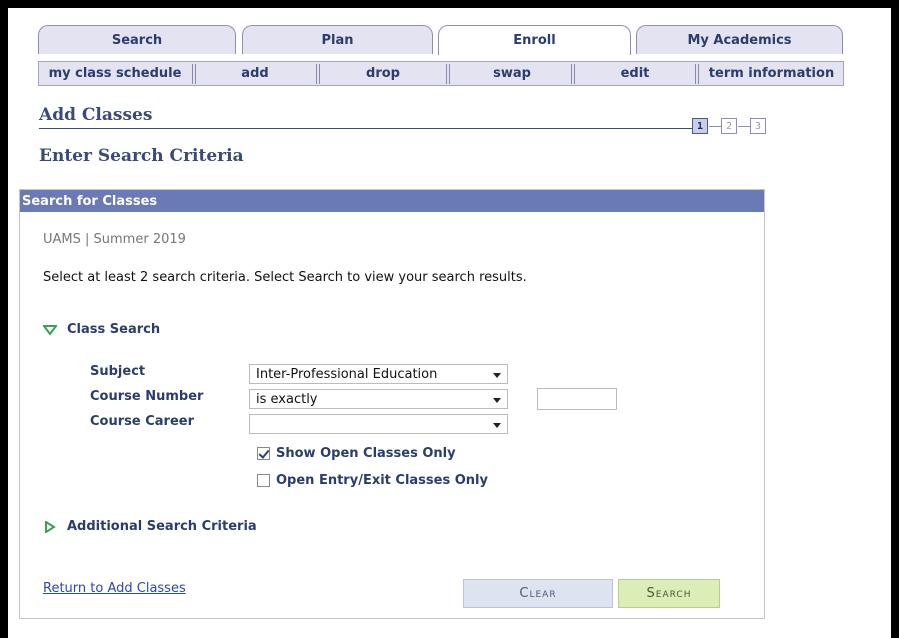 The image size is (899, 638). I want to click on clear-button: Clear, so click(538, 593).